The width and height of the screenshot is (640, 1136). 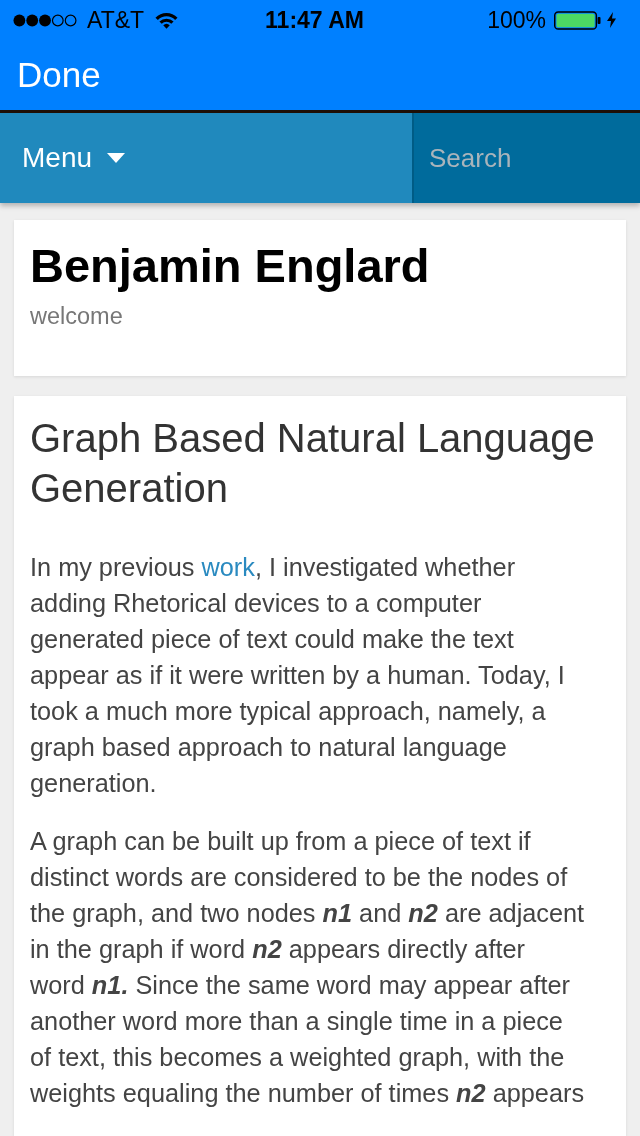 I want to click on charging-bolt-icon, so click(x=611, y=20).